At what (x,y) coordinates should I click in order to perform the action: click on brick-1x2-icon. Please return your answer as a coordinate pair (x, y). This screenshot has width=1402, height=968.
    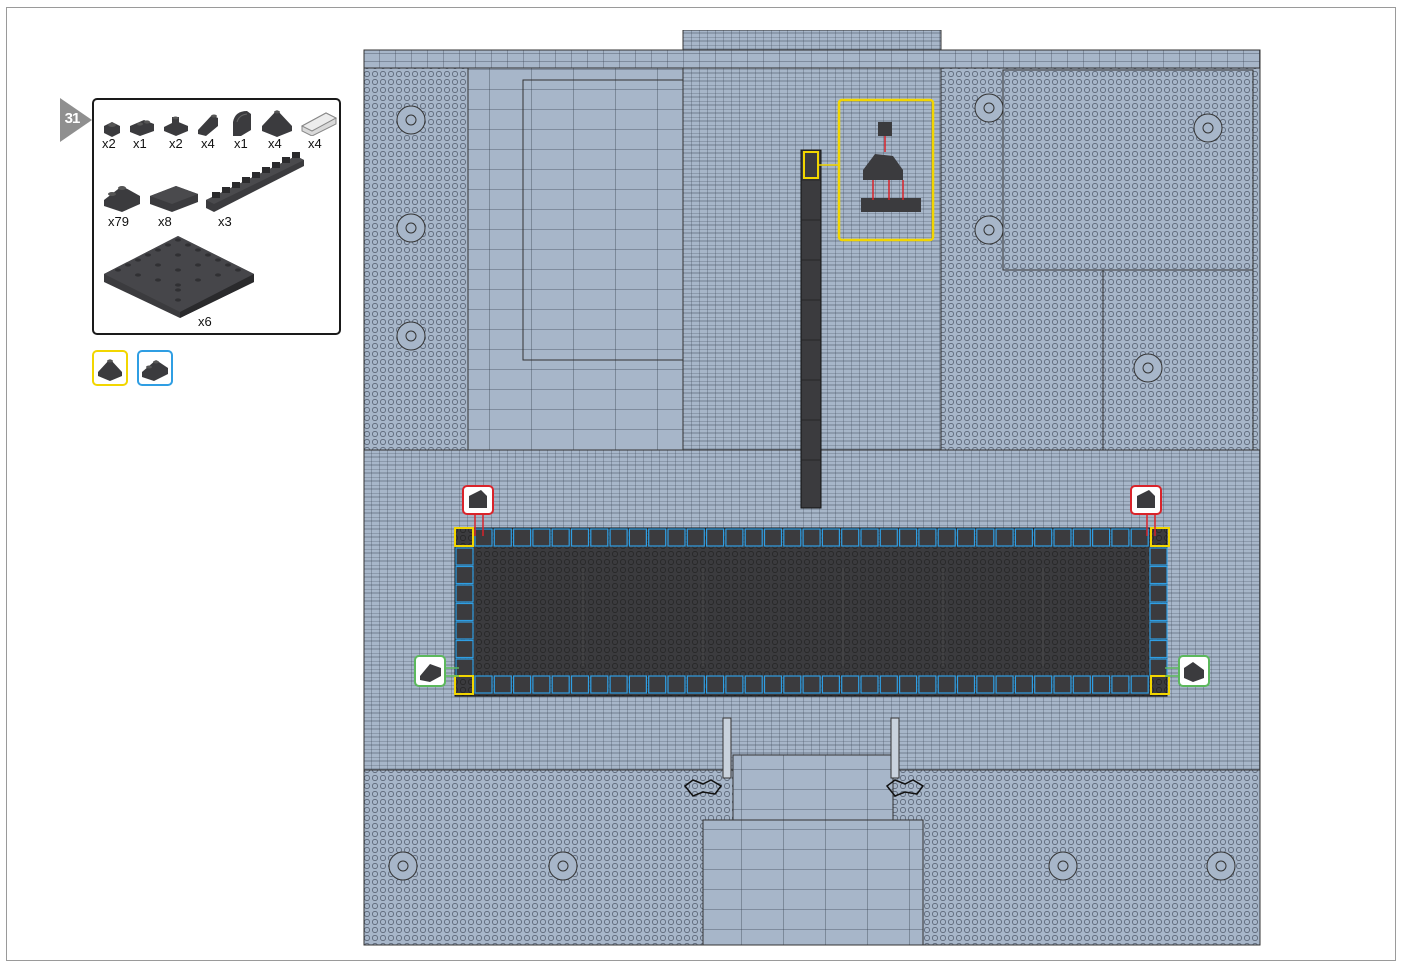
    Looking at the image, I should click on (142, 128).